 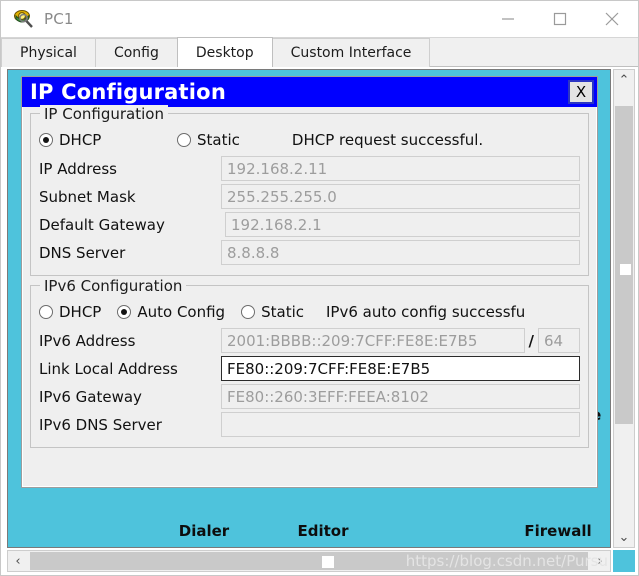 I want to click on ipv6-dhcp-label: DHCP, so click(x=80, y=312).